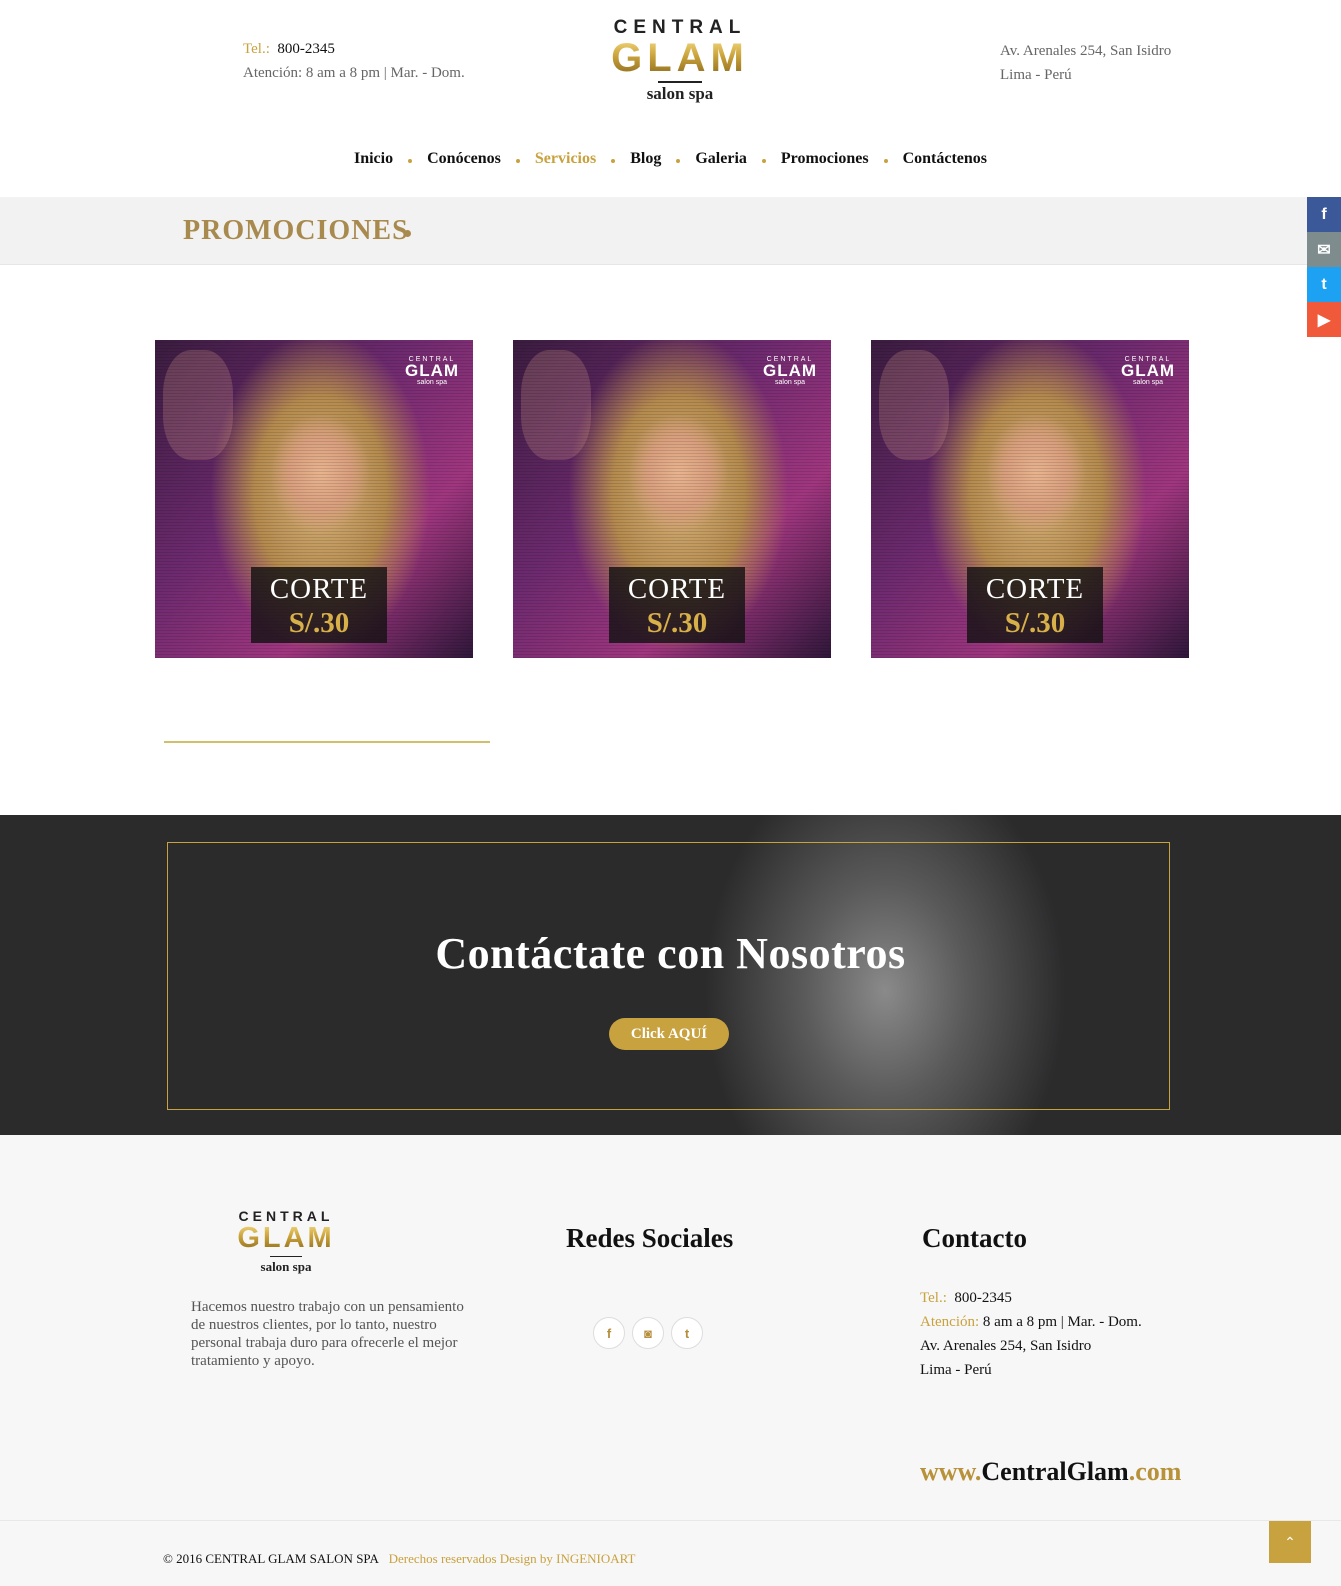 This screenshot has height=1586, width=1341. What do you see at coordinates (983, 1298) in the screenshot?
I see `footer-phone: 800-2345` at bounding box center [983, 1298].